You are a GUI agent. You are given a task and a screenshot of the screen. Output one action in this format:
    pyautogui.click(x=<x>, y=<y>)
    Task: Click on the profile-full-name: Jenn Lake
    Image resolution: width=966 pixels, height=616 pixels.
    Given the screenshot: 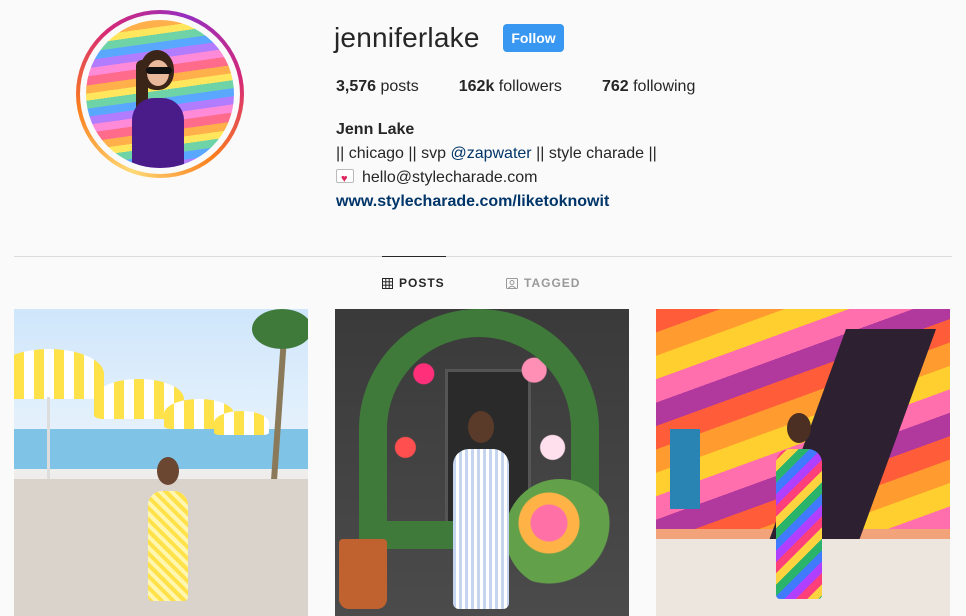 What is the action you would take?
    pyautogui.click(x=375, y=129)
    